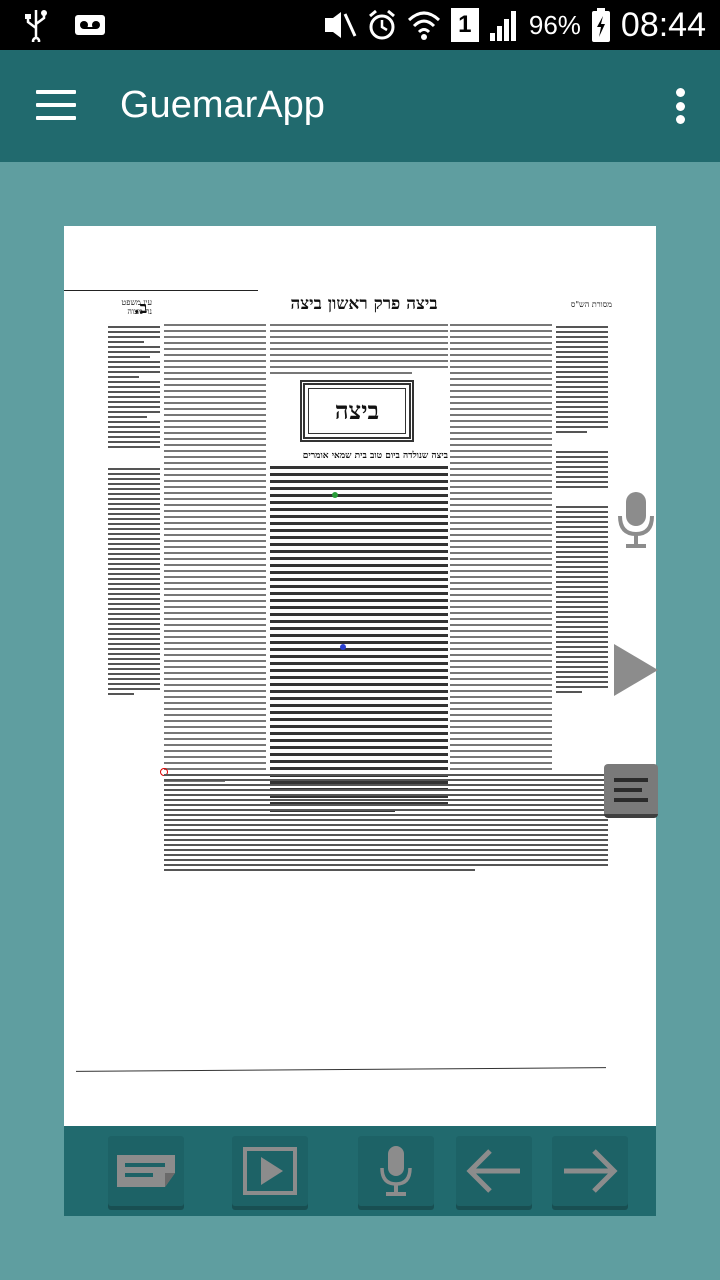 The image size is (720, 1280). Describe the element at coordinates (360, 106) in the screenshot. I see `app-bar: GuemarApp` at that location.